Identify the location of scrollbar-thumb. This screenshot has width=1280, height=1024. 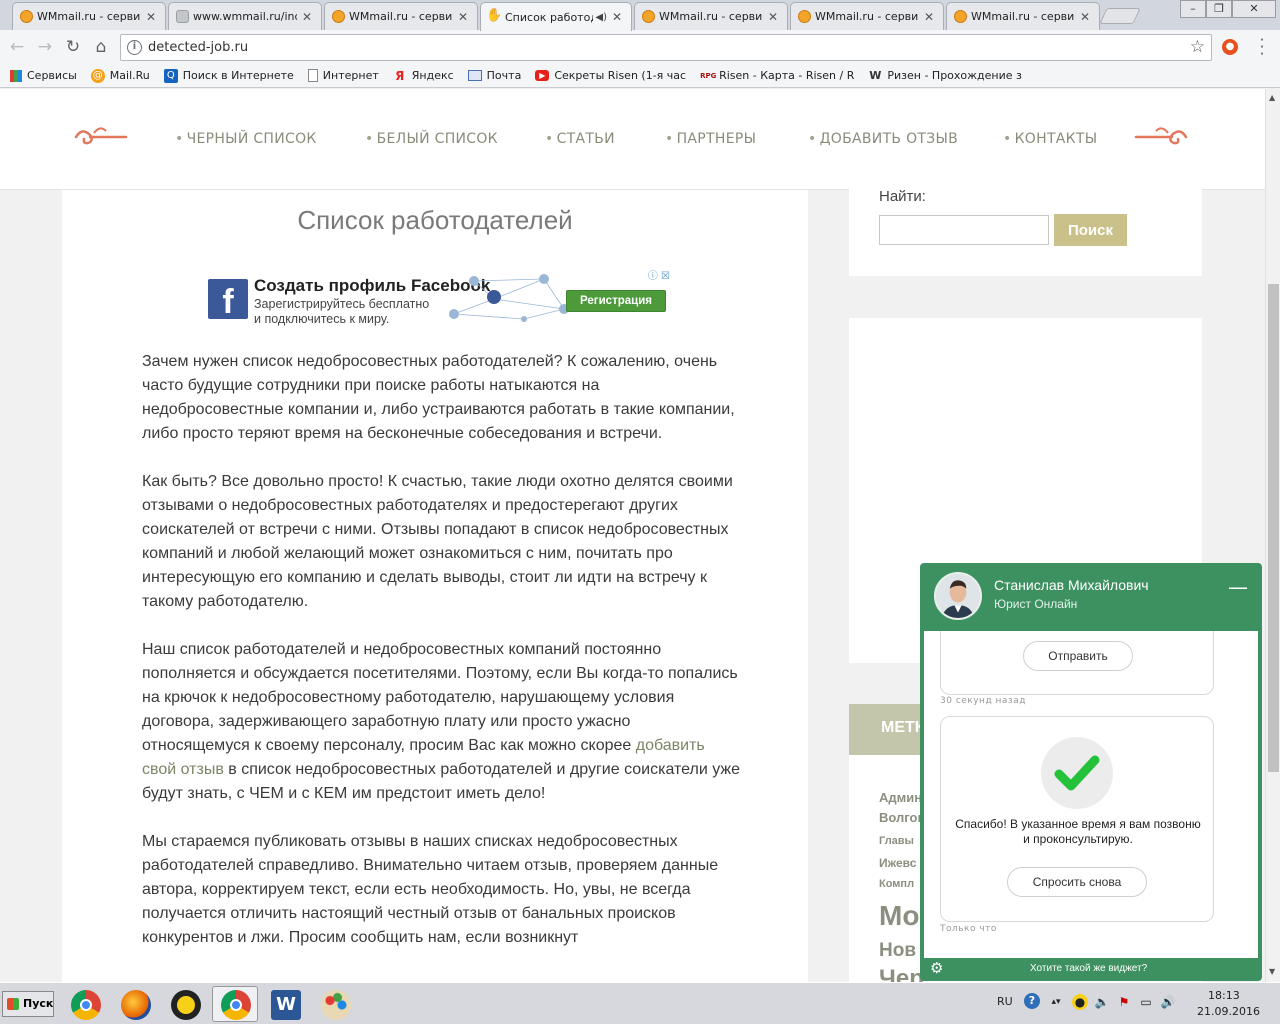
(1273, 528).